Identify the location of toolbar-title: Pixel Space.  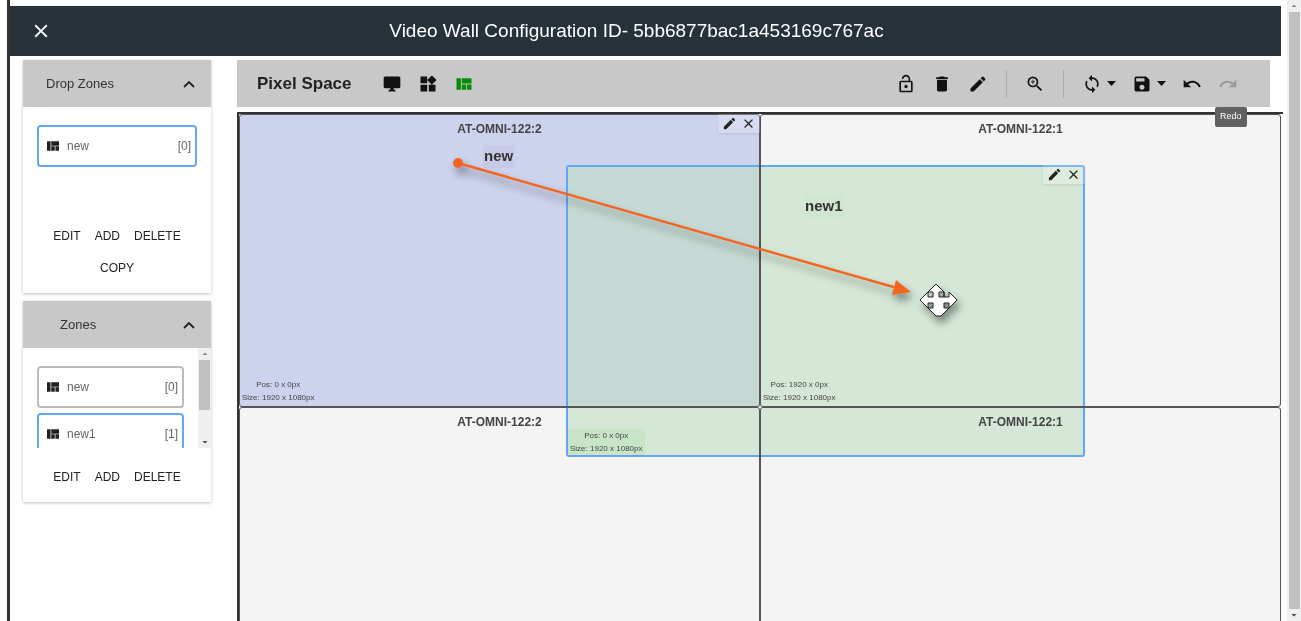
(304, 83).